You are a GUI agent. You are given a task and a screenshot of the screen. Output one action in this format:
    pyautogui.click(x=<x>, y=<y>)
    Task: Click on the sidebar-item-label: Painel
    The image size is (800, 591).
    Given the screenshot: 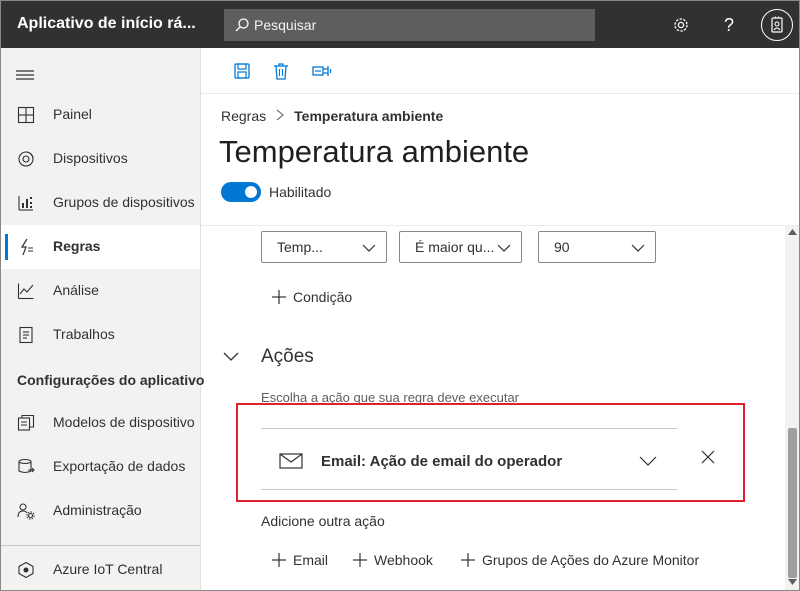 What is the action you would take?
    pyautogui.click(x=72, y=114)
    